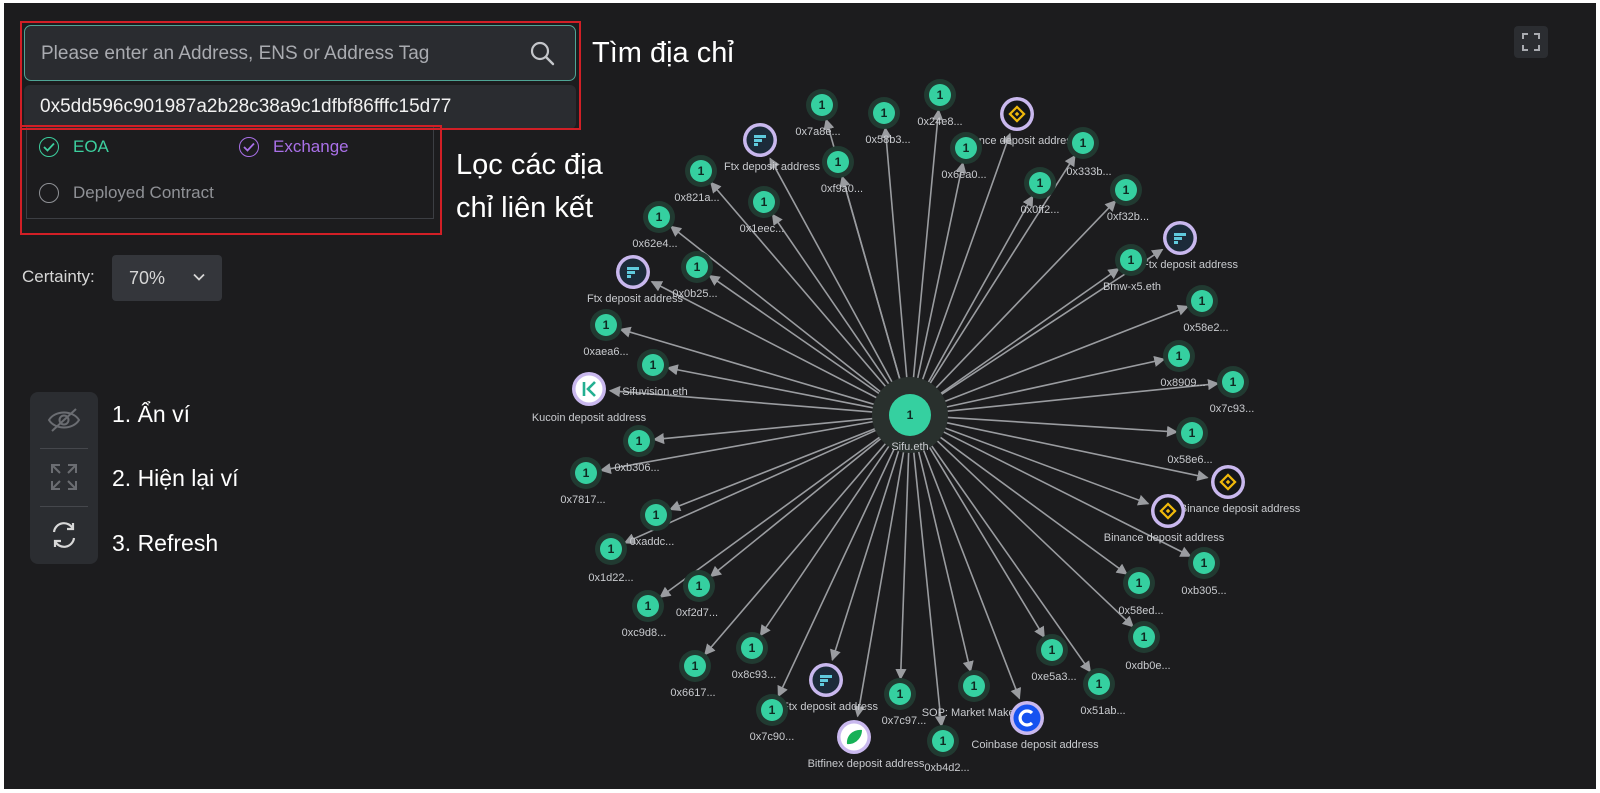 The width and height of the screenshot is (1600, 793). Describe the element at coordinates (1531, 42) in the screenshot. I see `fullscreen-button` at that location.